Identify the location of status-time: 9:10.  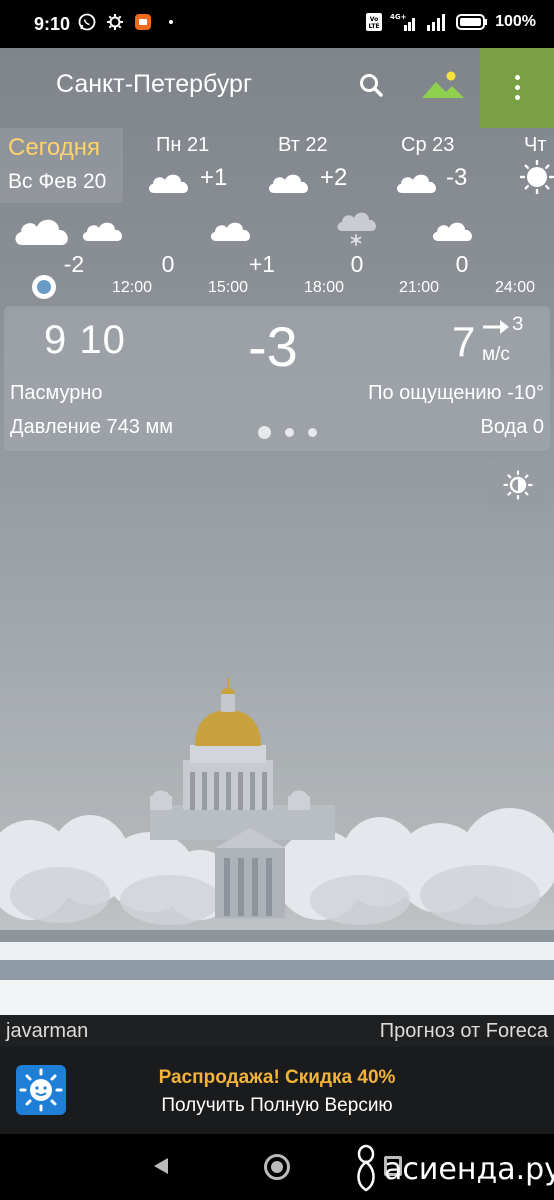
(52, 24).